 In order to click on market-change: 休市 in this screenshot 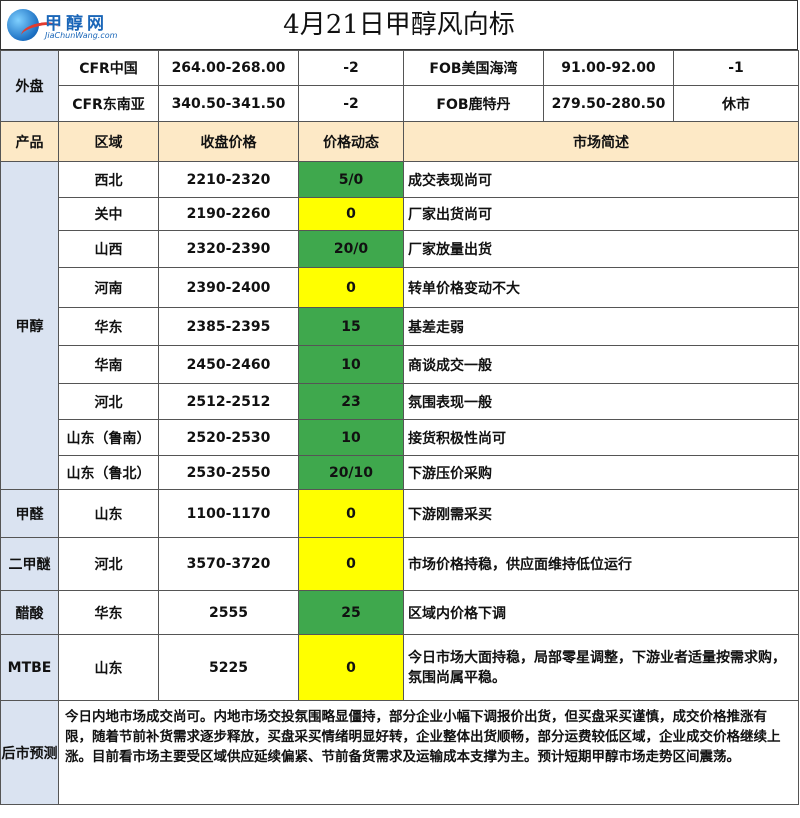, I will do `click(736, 103)`.